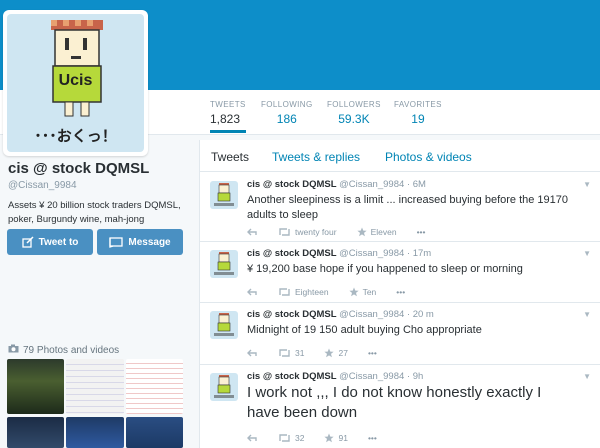 The width and height of the screenshot is (600, 448). Describe the element at coordinates (71, 350) in the screenshot. I see `photos-label: 79 Photos and videos` at that location.